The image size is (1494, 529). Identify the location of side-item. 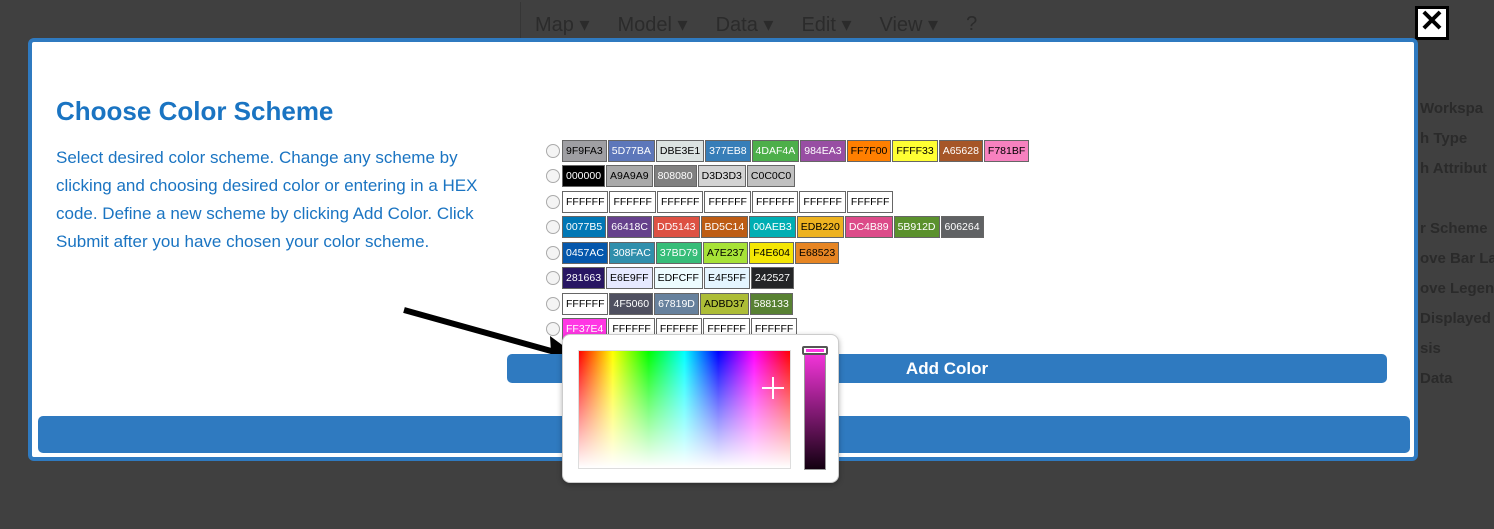
(1457, 205).